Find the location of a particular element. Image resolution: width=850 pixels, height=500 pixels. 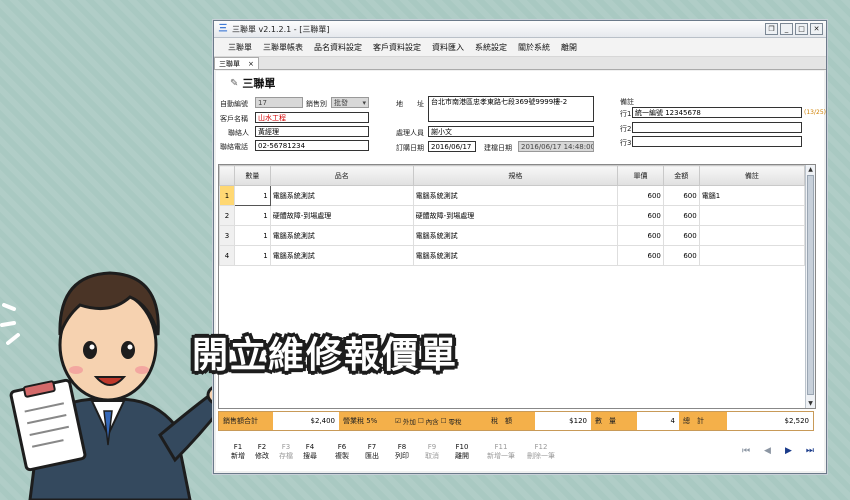

menu-item-triplicate: 三聯單 is located at coordinates (240, 47).